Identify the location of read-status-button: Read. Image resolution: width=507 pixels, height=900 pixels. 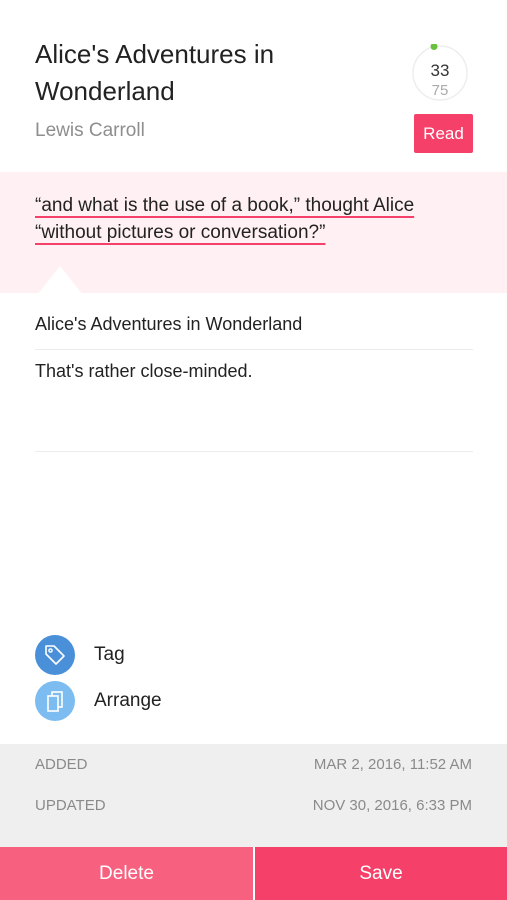
(443, 133).